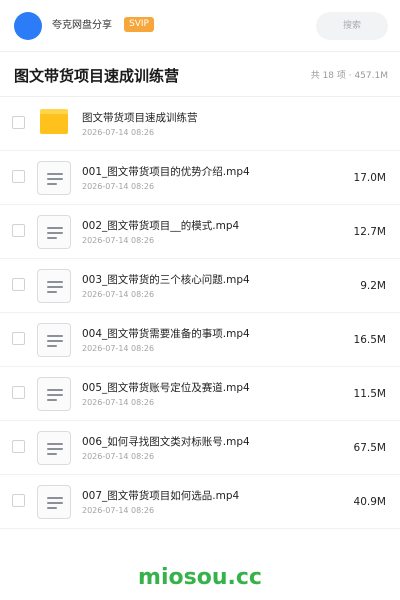 The height and width of the screenshot is (600, 400). I want to click on item-summary: 共 18 项 · 457.1M, so click(349, 76).